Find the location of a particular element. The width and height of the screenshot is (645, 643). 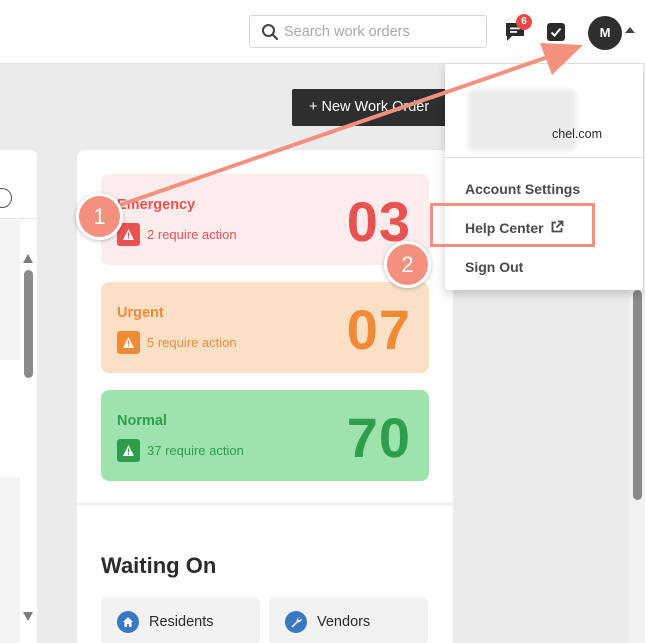

new-work-order-button: + New Work Order is located at coordinates (369, 107).